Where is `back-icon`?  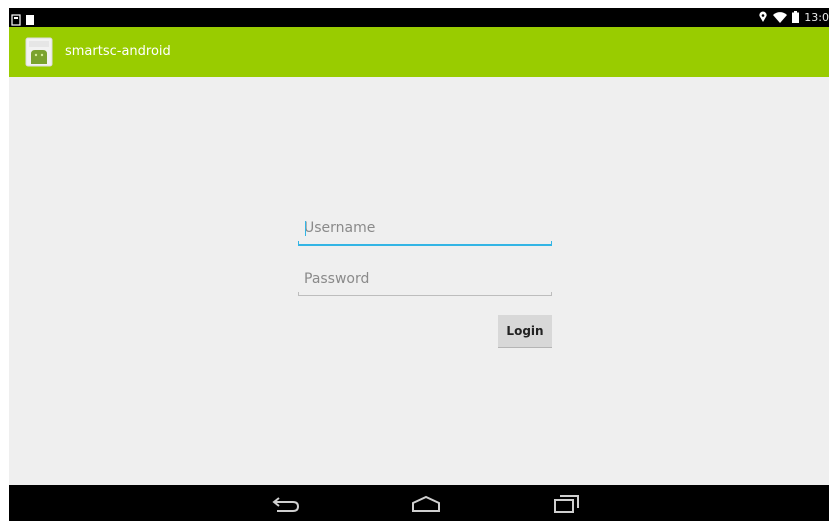
back-icon is located at coordinates (286, 504).